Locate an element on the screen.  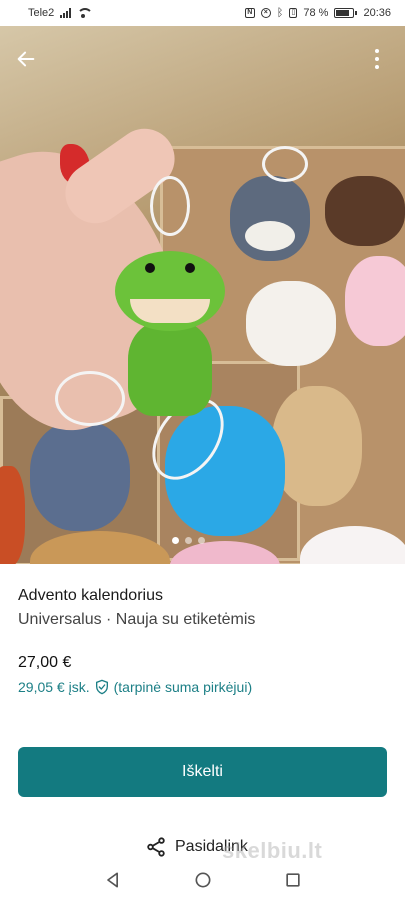
photo-pig is located at coordinates (375, 301).